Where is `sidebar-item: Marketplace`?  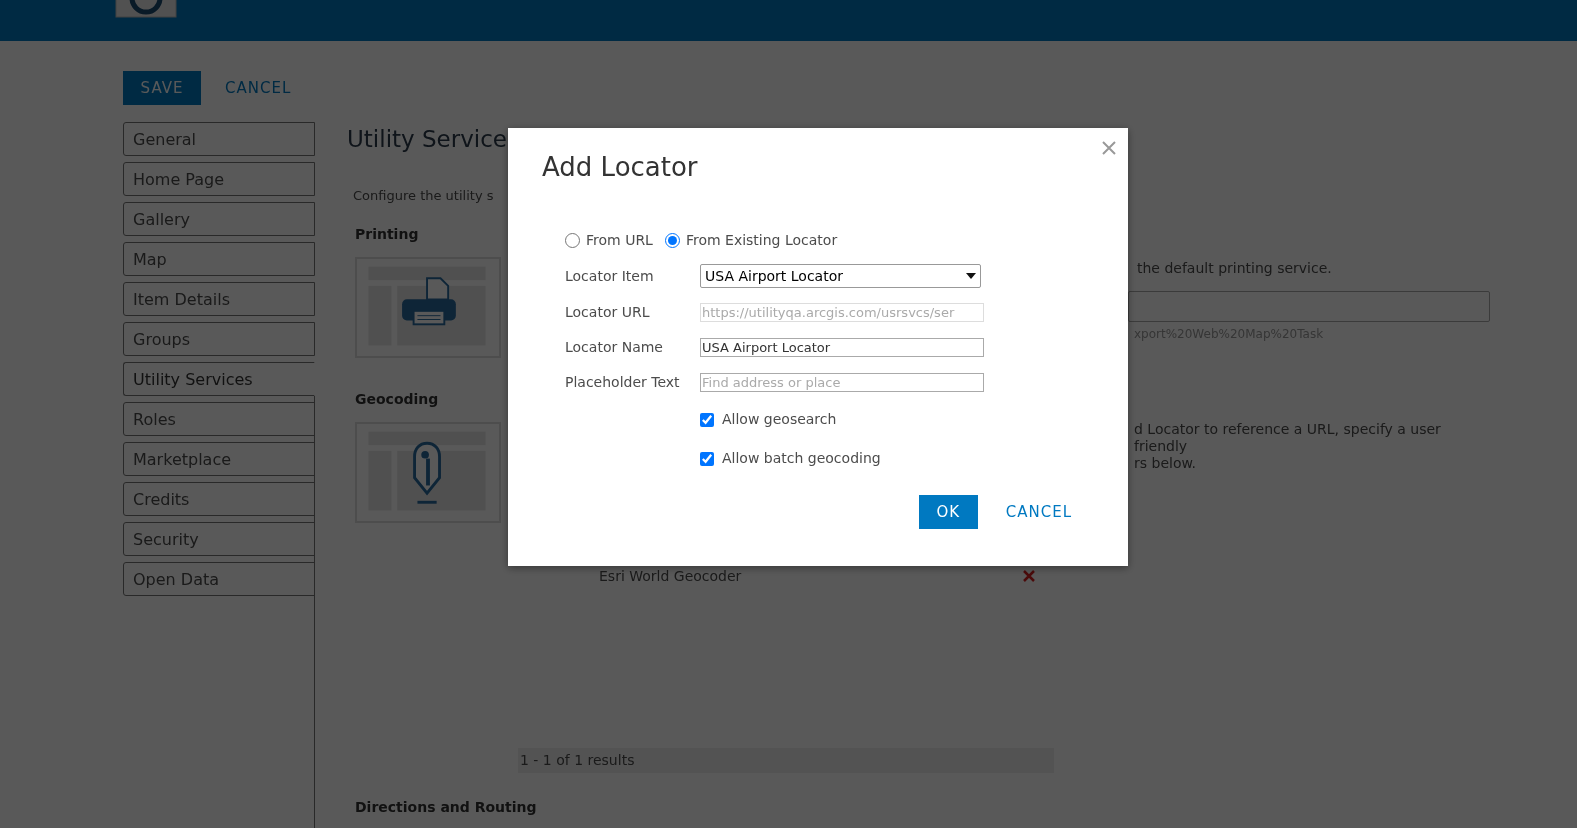 sidebar-item: Marketplace is located at coordinates (219, 459).